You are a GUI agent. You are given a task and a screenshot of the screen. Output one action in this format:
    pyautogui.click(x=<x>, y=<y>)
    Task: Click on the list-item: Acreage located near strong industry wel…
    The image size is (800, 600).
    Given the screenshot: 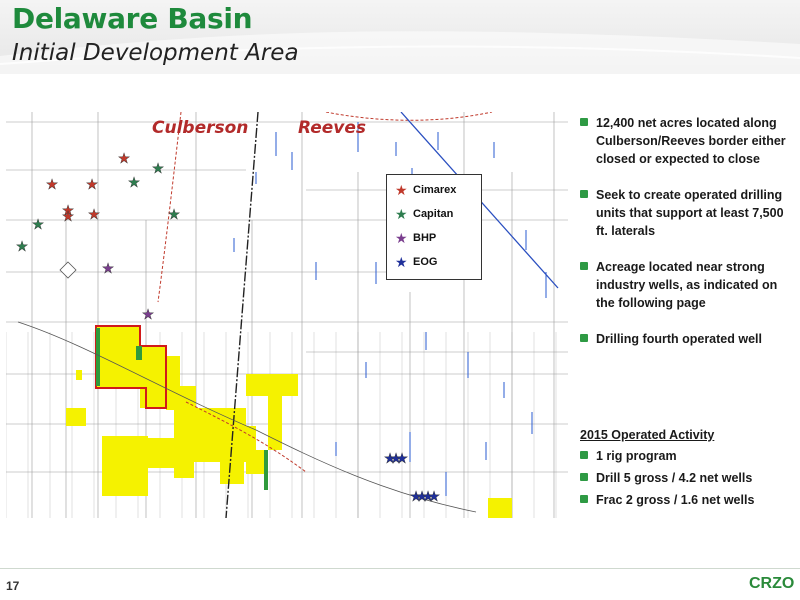 What is the action you would take?
    pyautogui.click(x=687, y=285)
    